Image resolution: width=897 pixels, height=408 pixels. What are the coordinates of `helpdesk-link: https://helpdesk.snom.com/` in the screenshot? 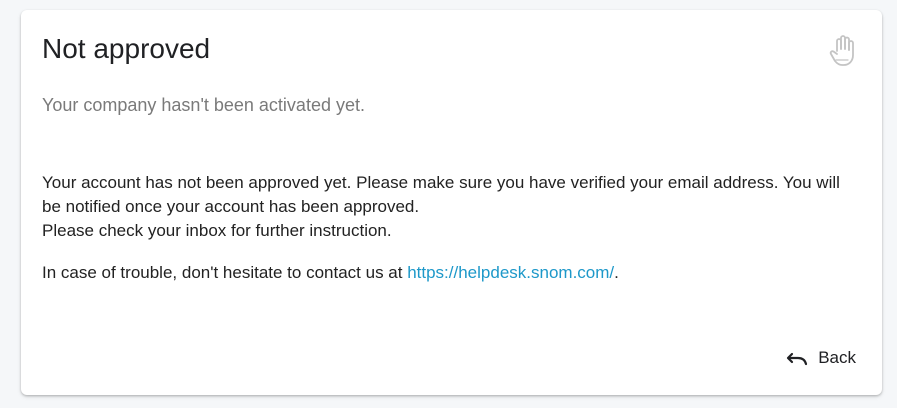 It's located at (510, 272).